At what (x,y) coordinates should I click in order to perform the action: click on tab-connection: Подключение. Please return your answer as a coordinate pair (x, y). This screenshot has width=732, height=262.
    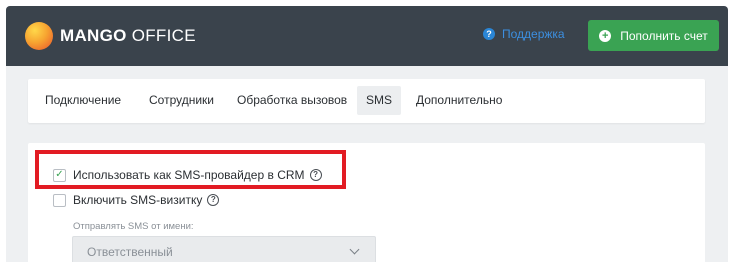
    Looking at the image, I should click on (83, 100).